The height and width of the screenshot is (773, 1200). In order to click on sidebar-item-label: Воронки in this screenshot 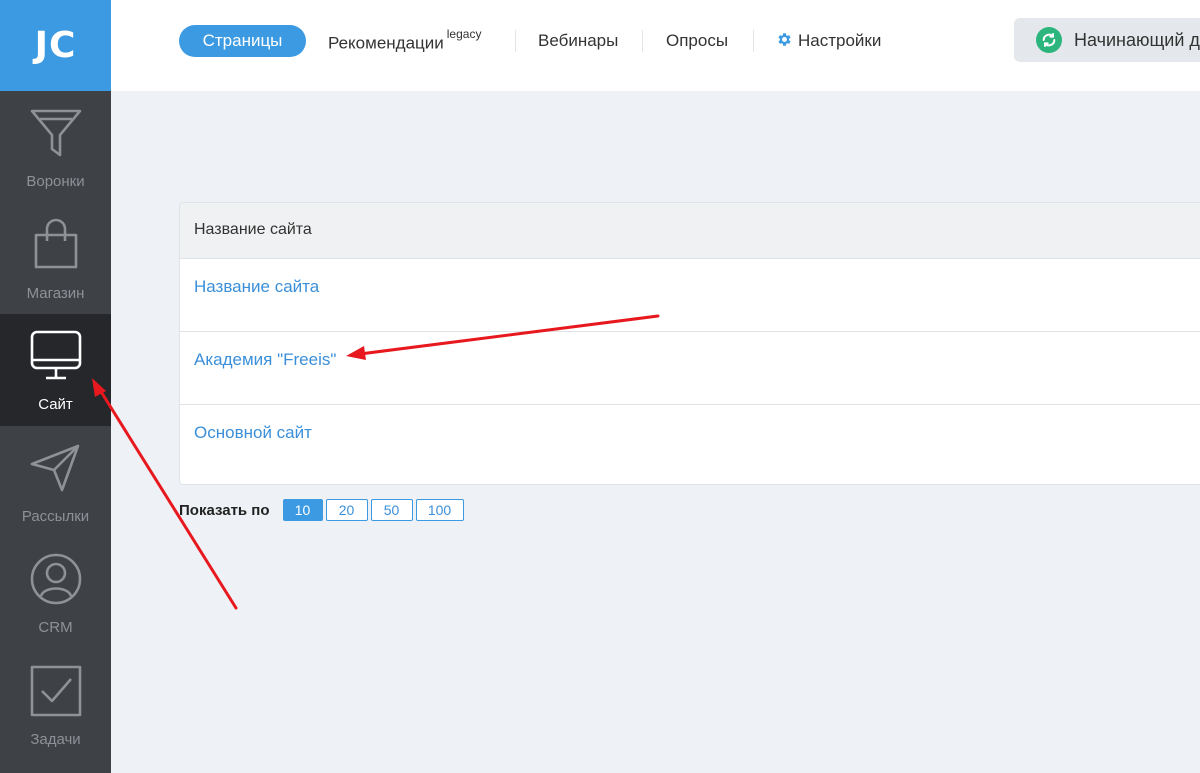, I will do `click(55, 181)`.